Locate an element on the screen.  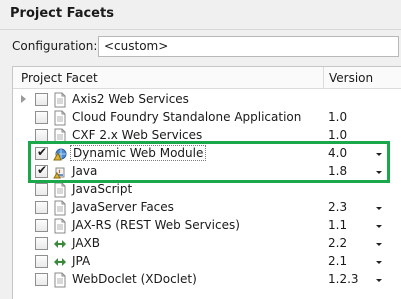
facet-version: 2.2 is located at coordinates (337, 243).